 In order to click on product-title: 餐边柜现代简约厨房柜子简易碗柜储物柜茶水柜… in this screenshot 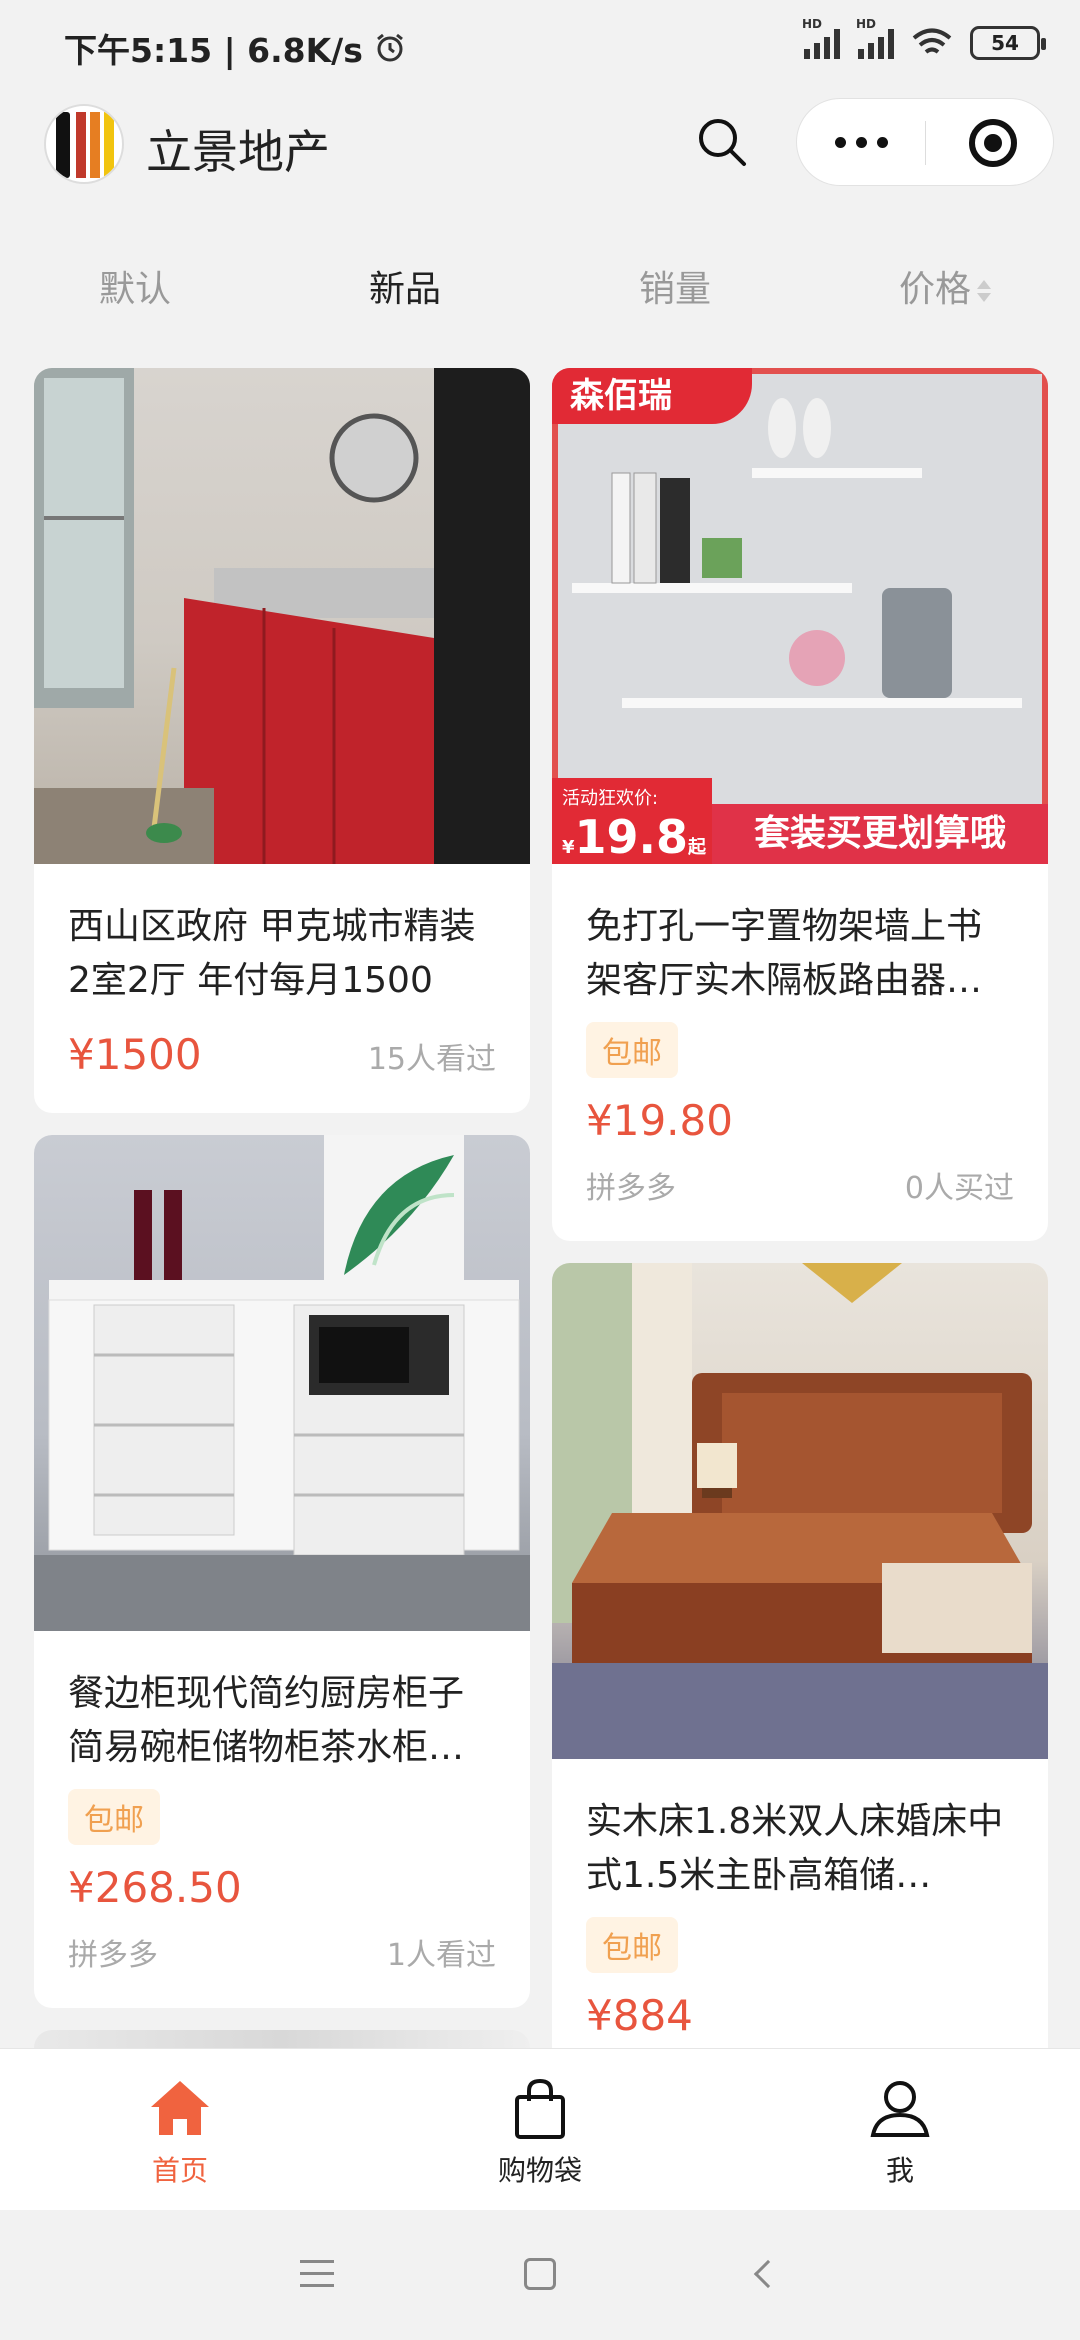, I will do `click(266, 1720)`.